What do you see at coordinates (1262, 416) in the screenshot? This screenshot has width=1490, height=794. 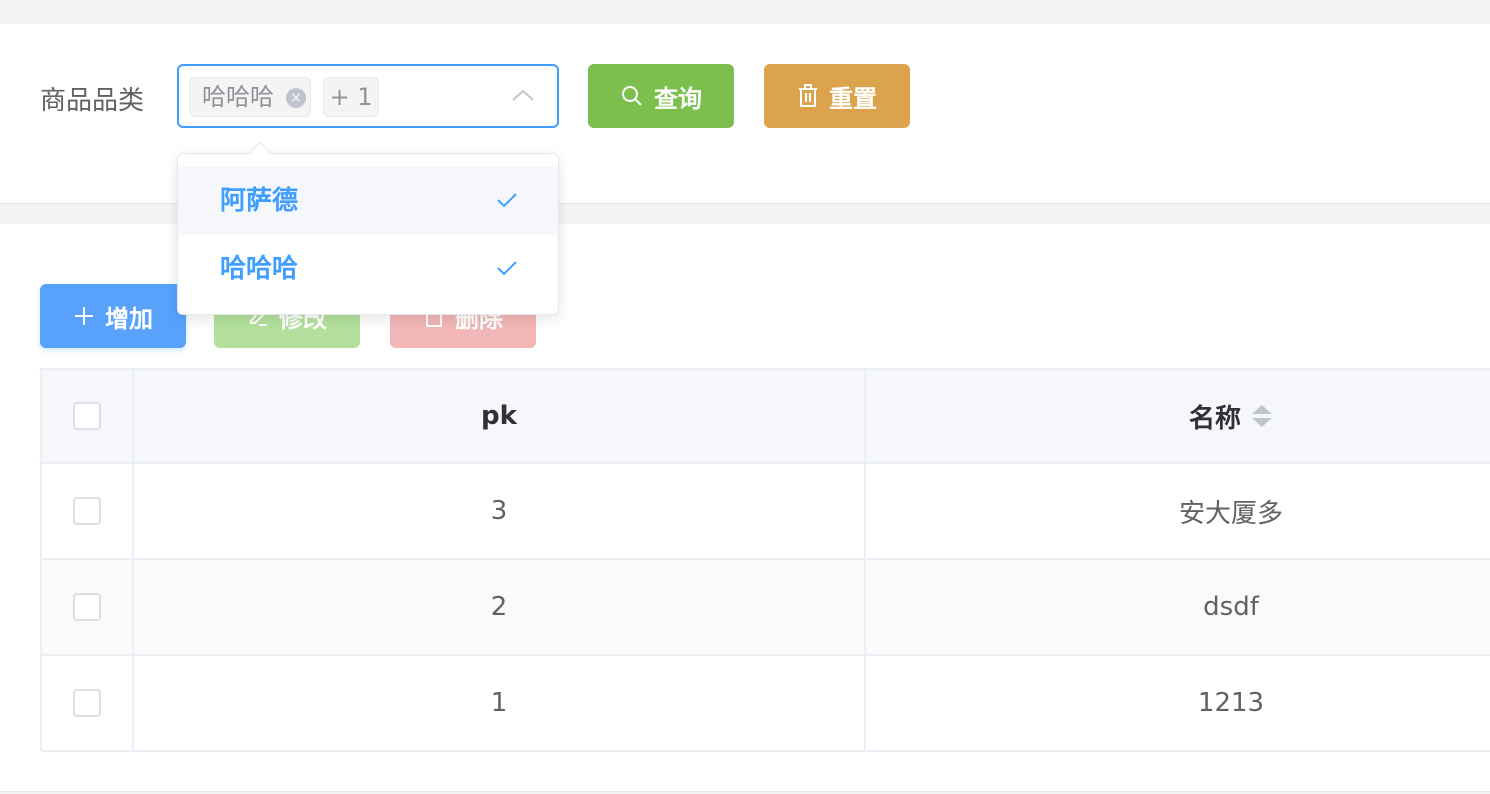 I see `sort-icon` at bounding box center [1262, 416].